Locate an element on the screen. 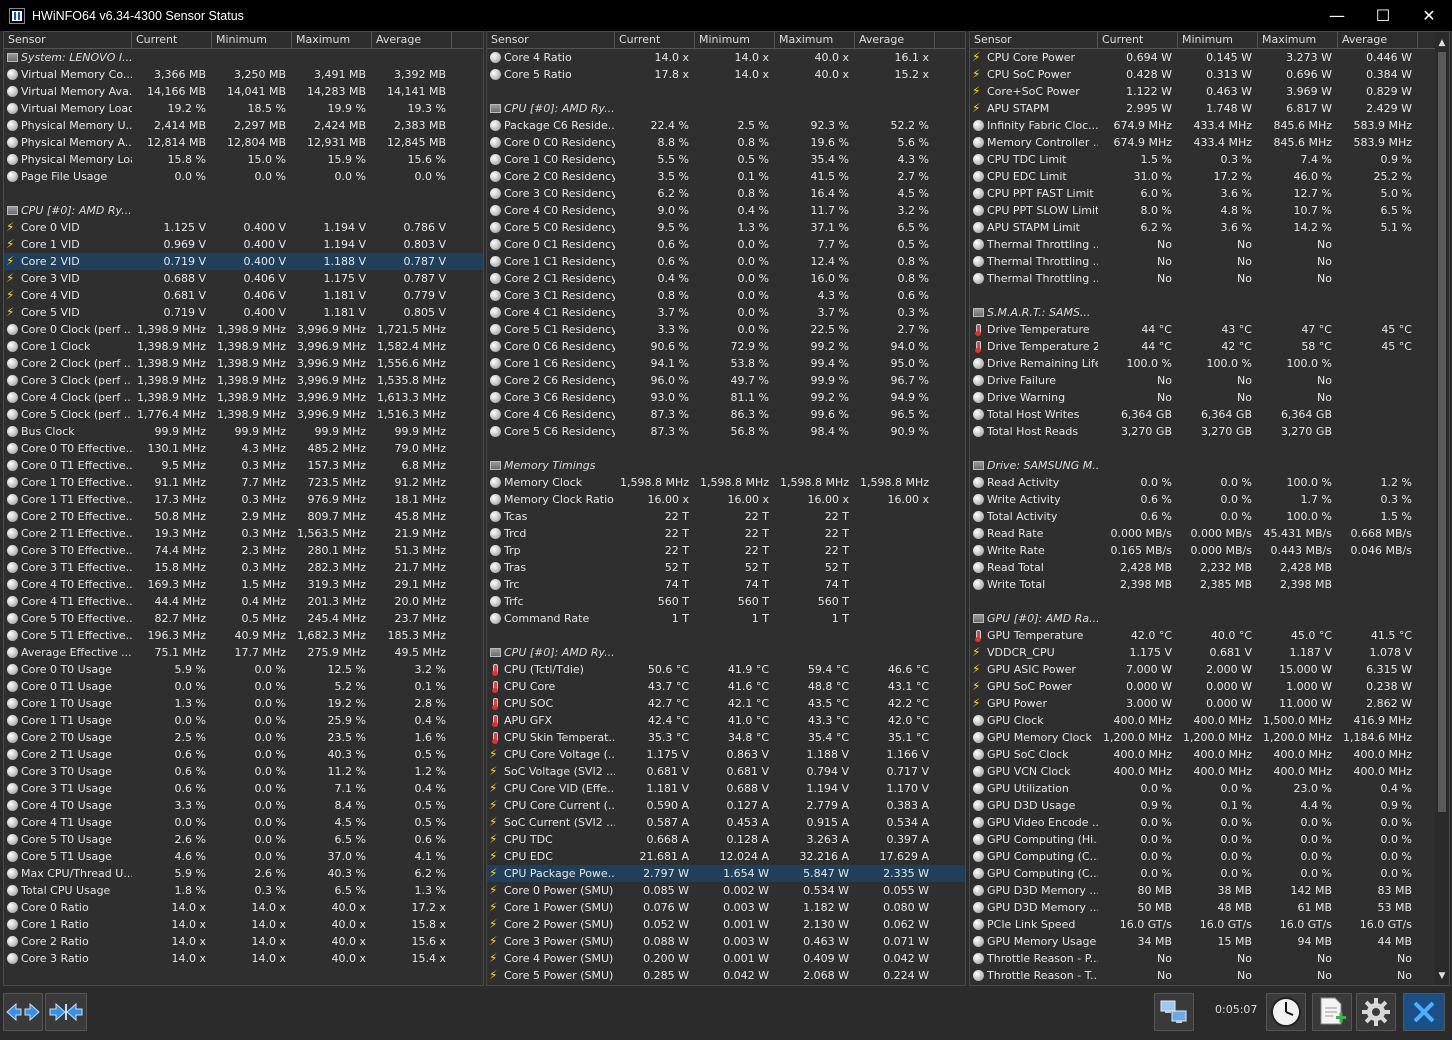 This screenshot has width=1452, height=1040. sensor-row: Core 1 T0 Usage 1.3 % 0.0 % 19.2 % 2.8 % is located at coordinates (243, 703).